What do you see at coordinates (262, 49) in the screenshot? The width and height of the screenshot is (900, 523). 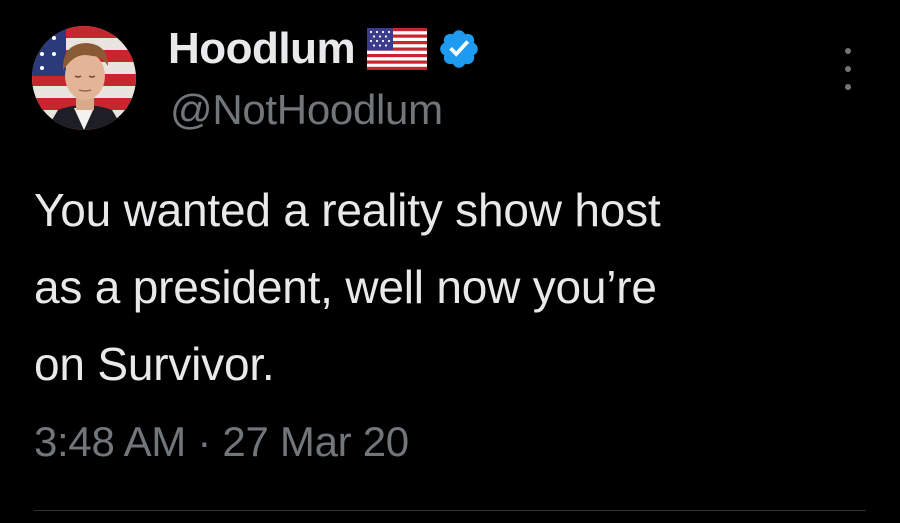 I see `display-name: Hoodlum` at bounding box center [262, 49].